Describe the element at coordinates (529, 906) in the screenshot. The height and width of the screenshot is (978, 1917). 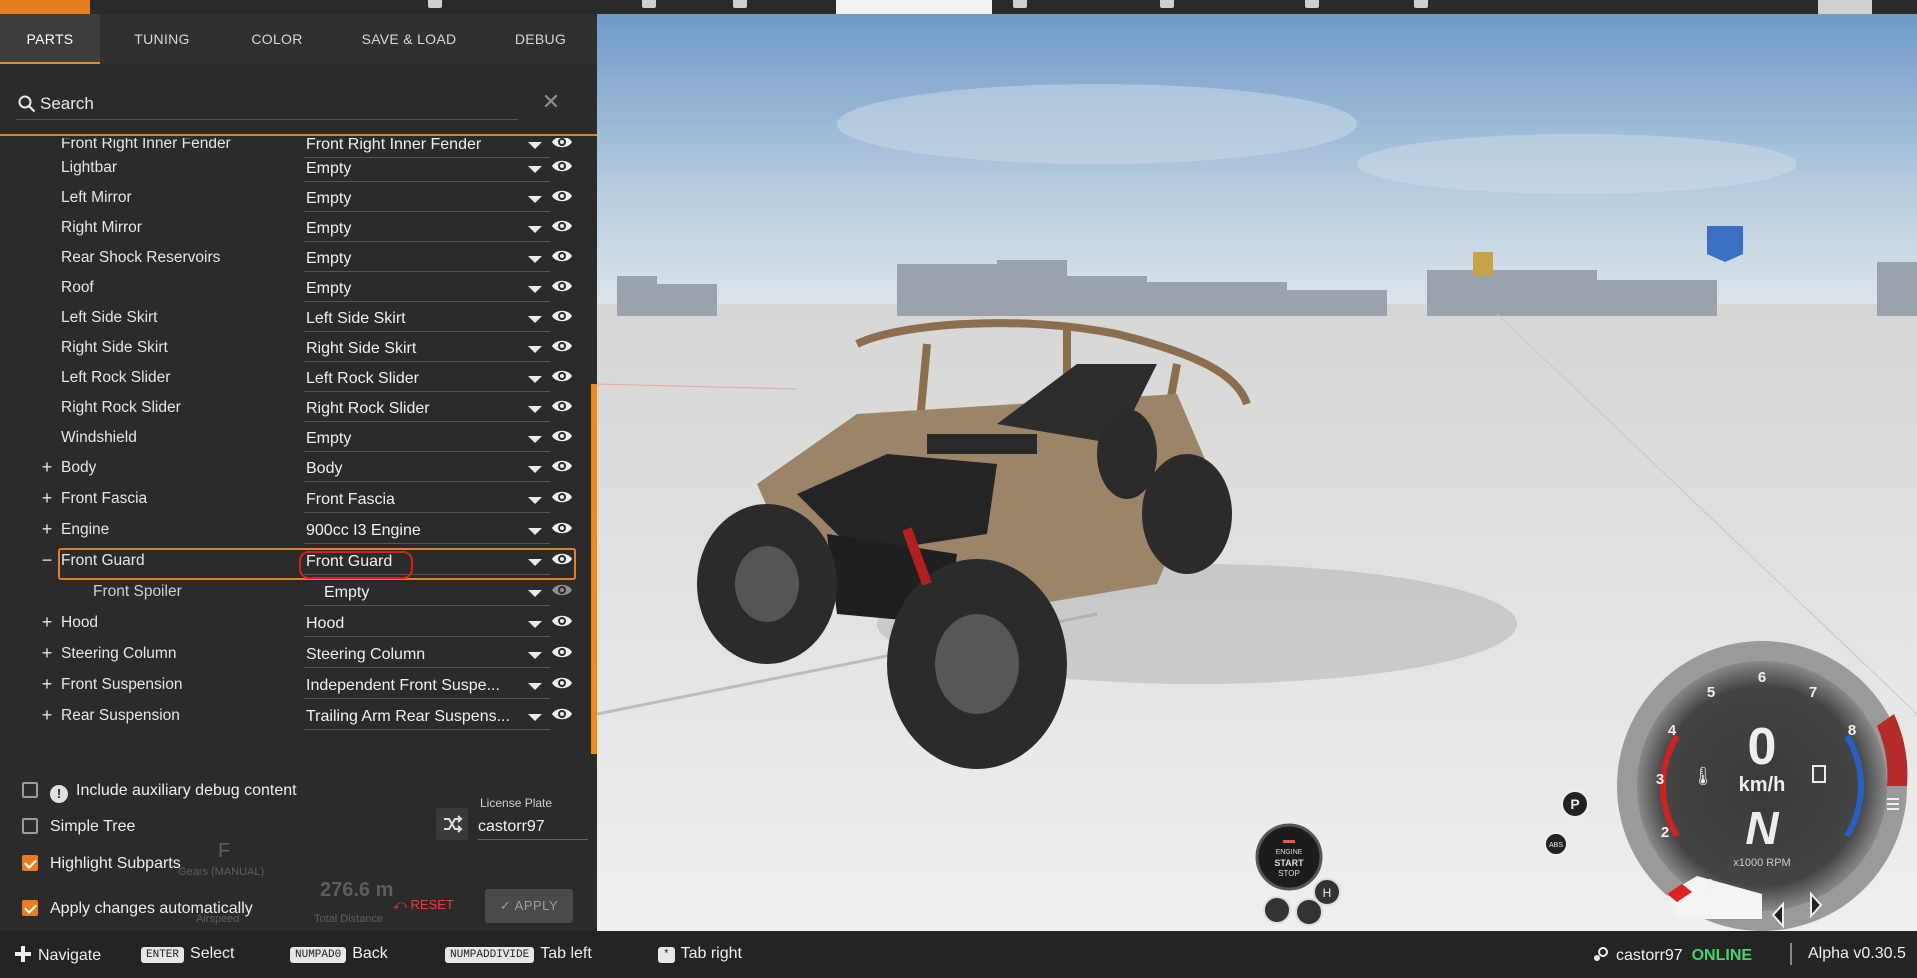
I see `apply-button: ✓ APPLY` at that location.